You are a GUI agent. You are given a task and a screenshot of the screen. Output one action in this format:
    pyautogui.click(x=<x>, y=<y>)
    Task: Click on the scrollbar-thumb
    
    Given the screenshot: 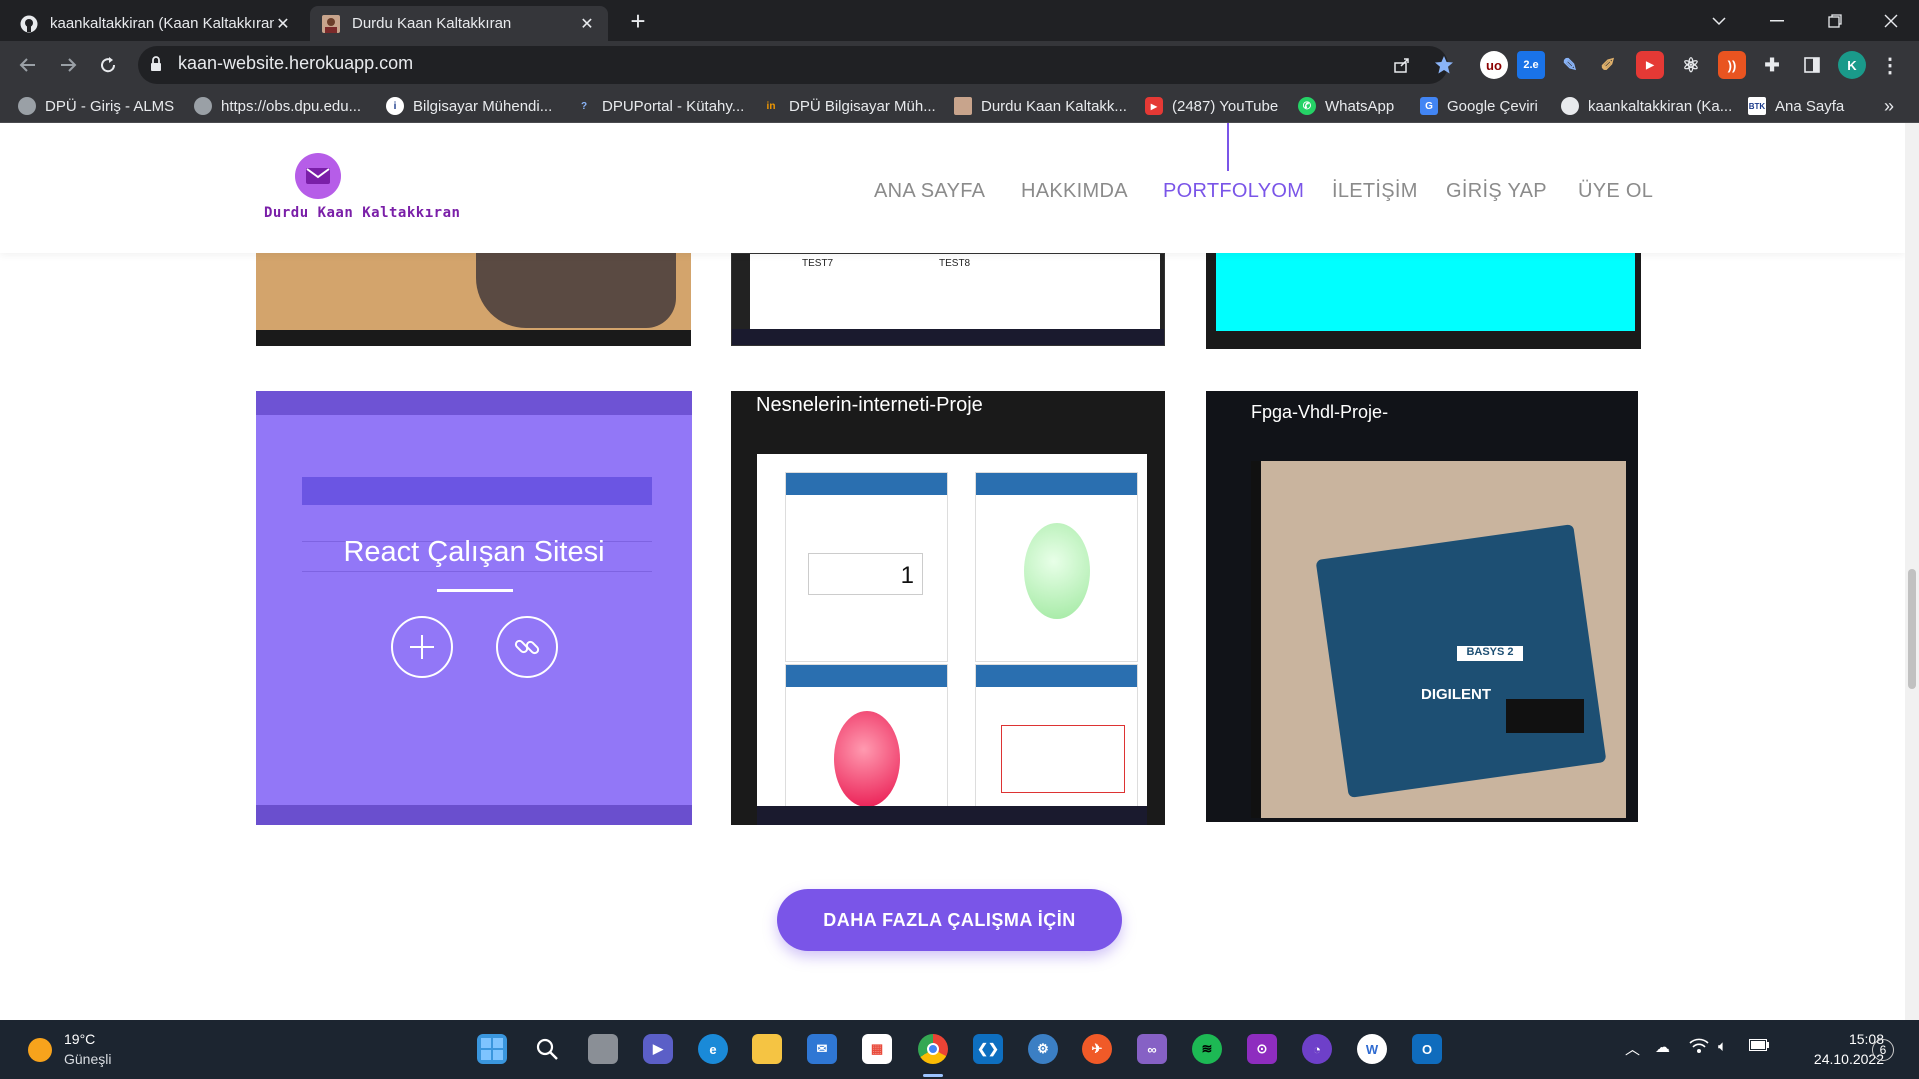 What is the action you would take?
    pyautogui.click(x=1912, y=629)
    